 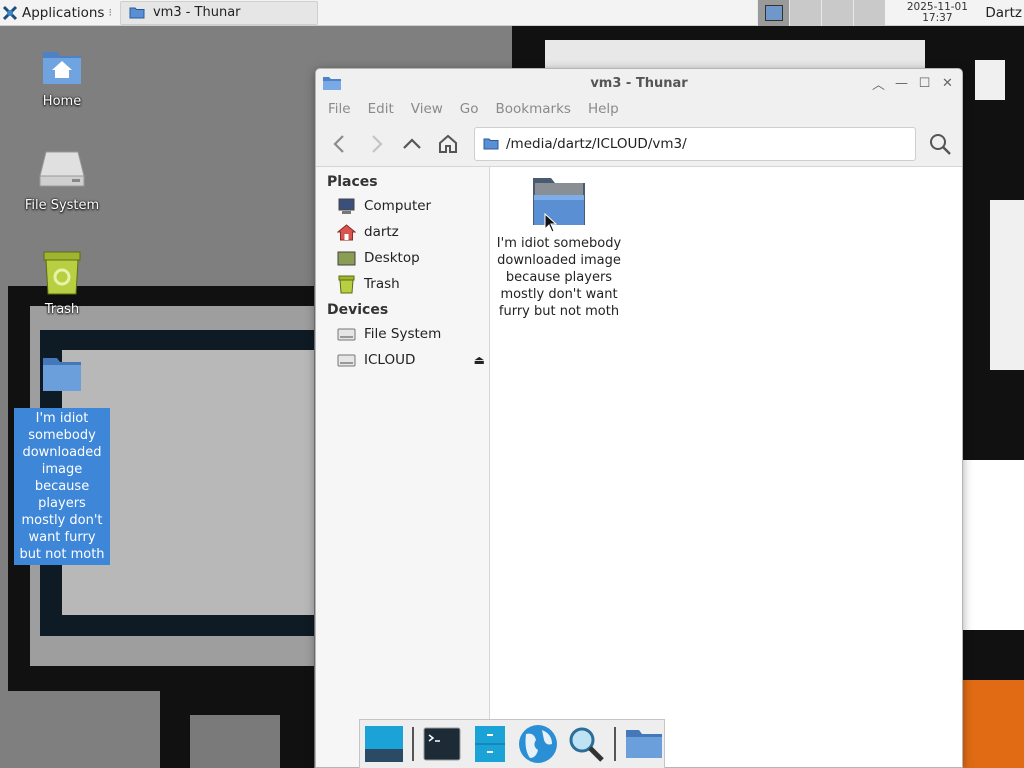 I want to click on arrow-right-icon, so click(x=377, y=143).